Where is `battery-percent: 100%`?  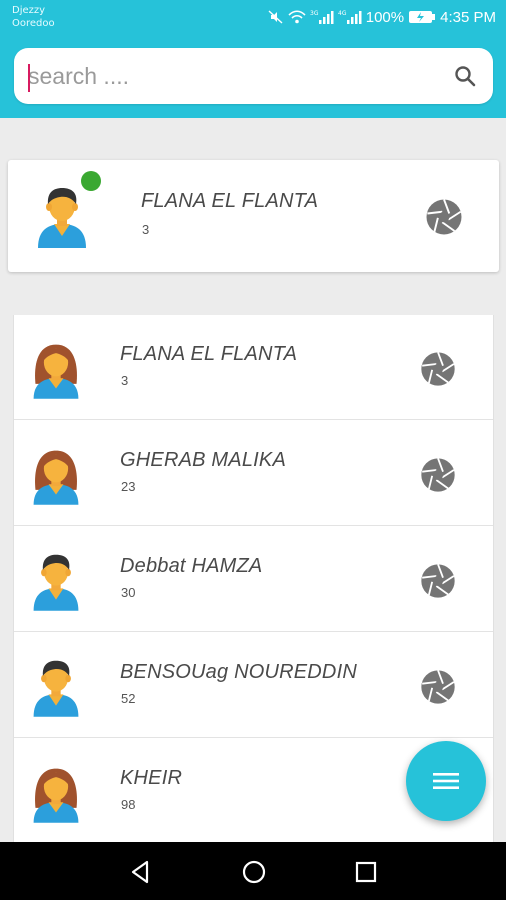 battery-percent: 100% is located at coordinates (385, 17).